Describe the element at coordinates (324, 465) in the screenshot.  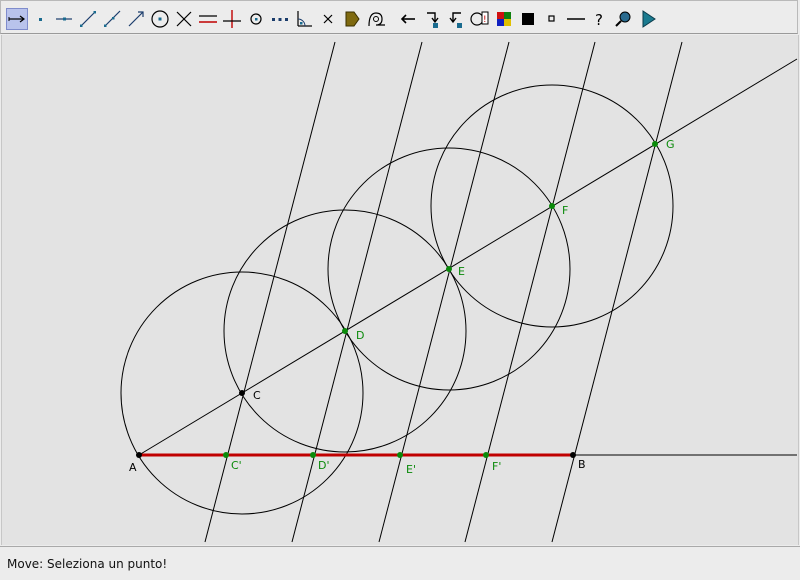
I see `label-d-prime: D'` at that location.